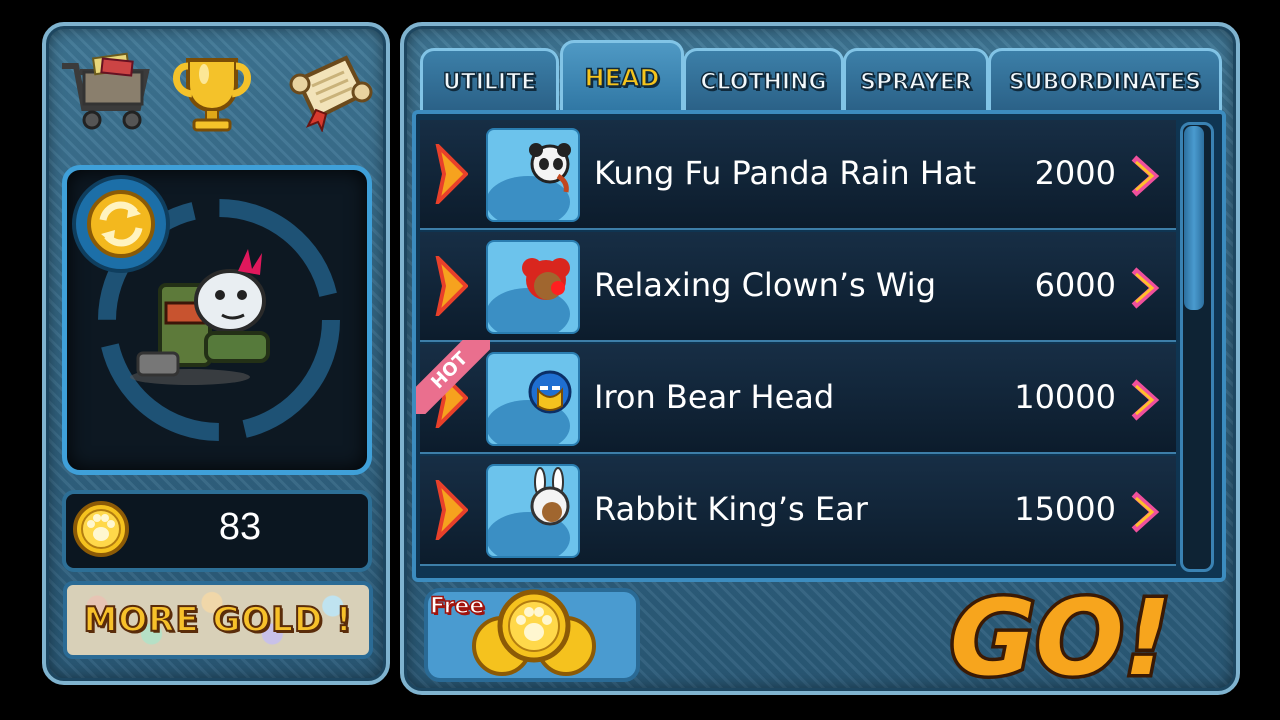 The width and height of the screenshot is (1280, 720). Describe the element at coordinates (1060, 634) in the screenshot. I see `go-label: GO!` at that location.